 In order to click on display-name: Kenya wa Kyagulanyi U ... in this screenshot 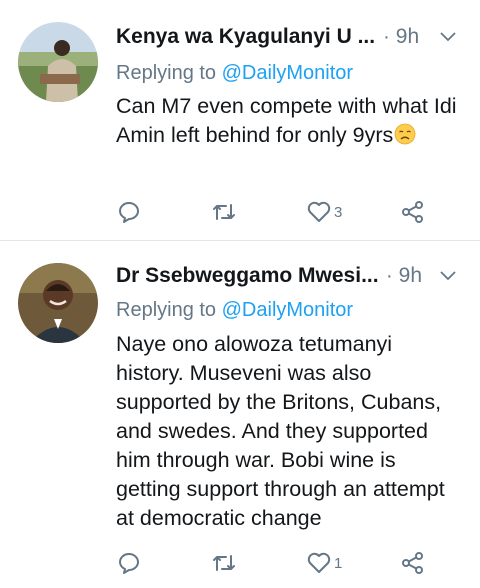, I will do `click(245, 37)`.